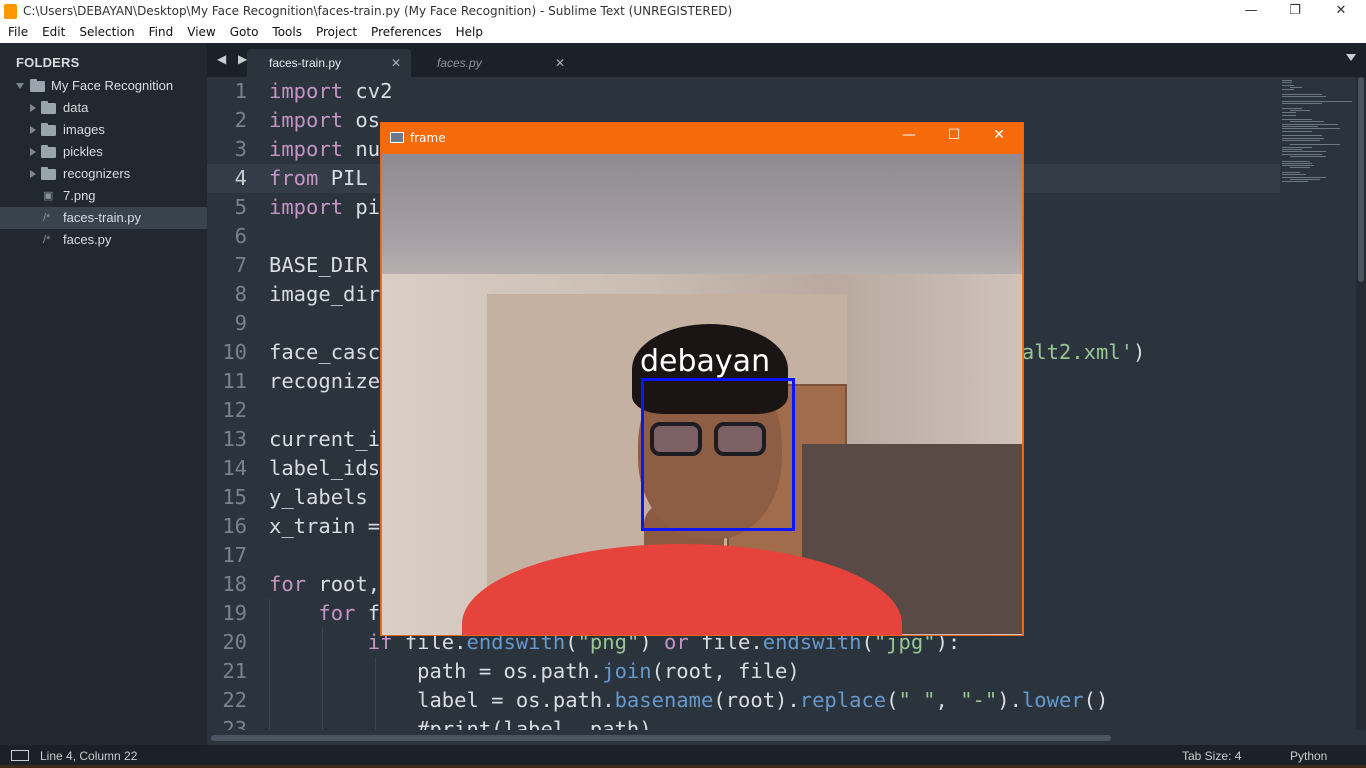 Image resolution: width=1366 pixels, height=768 pixels. Describe the element at coordinates (1308, 756) in the screenshot. I see `syntax-selector: Python` at that location.